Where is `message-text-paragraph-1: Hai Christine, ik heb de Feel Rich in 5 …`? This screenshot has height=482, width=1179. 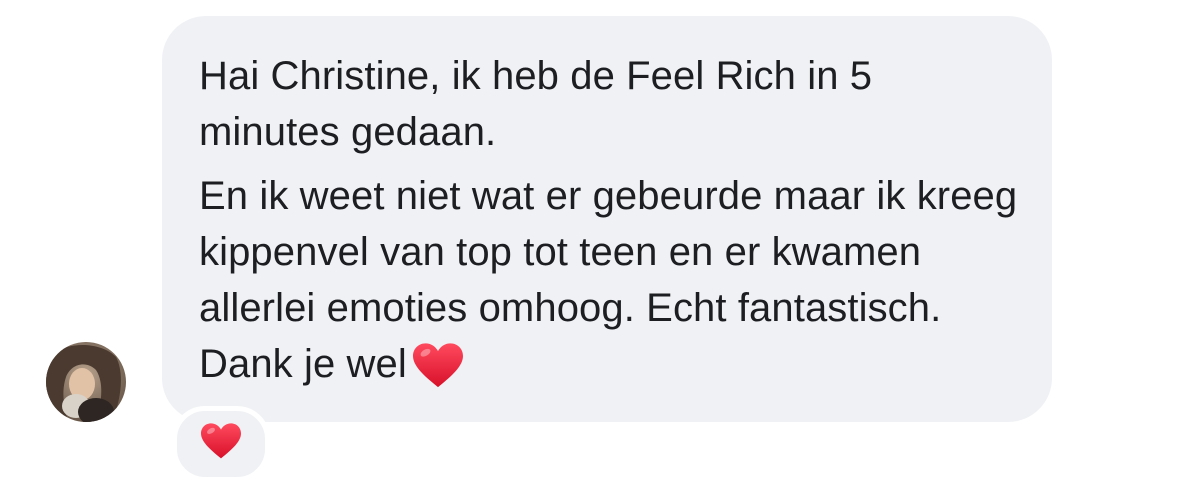
message-text-paragraph-1: Hai Christine, ik heb de Feel Rich in 5 … is located at coordinates (536, 104).